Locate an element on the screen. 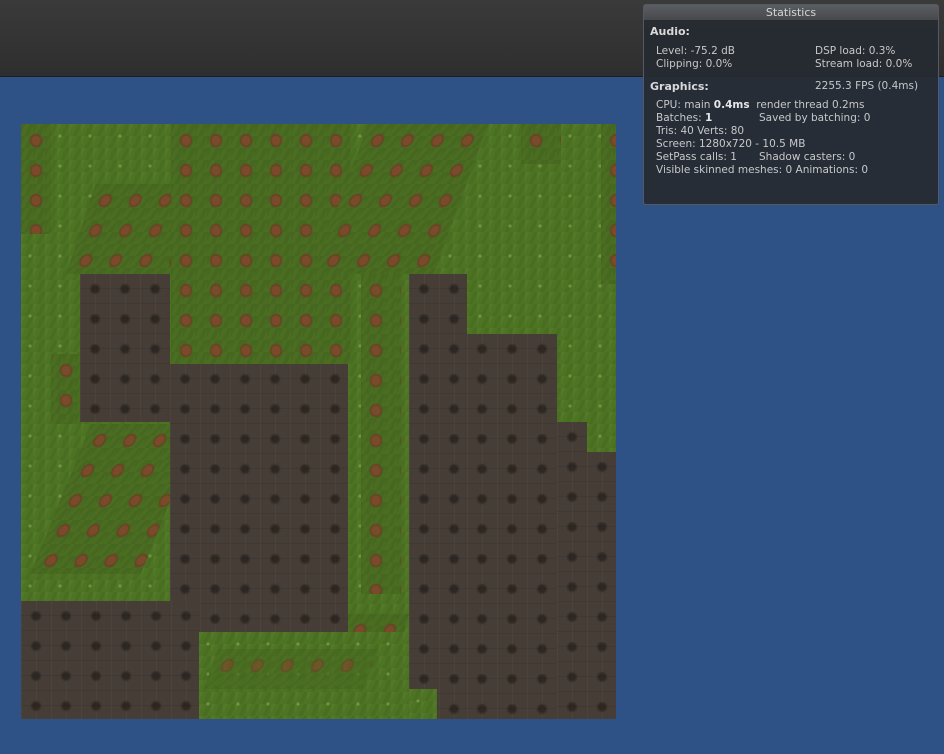 The image size is (944, 754). graphics-heading: Graphics: is located at coordinates (679, 86).